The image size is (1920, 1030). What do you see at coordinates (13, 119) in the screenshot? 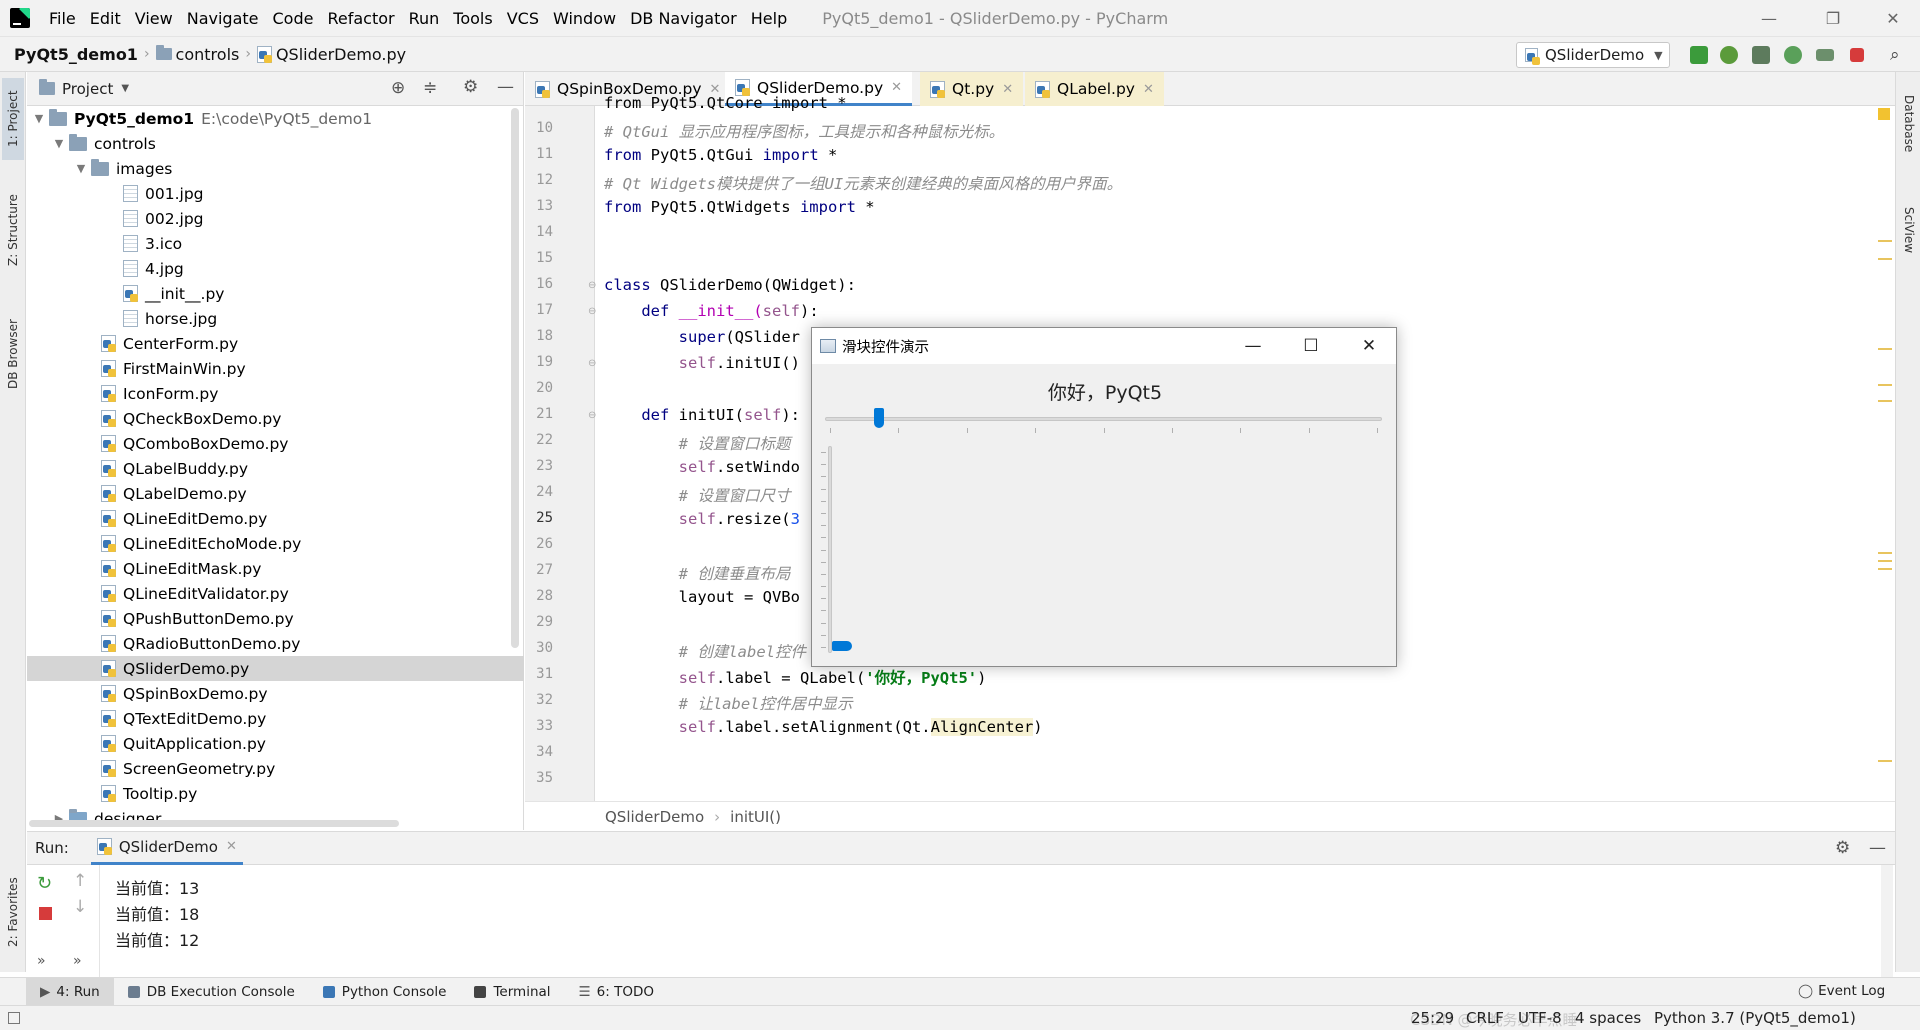
I see `tab-project: 1: Project` at bounding box center [13, 119].